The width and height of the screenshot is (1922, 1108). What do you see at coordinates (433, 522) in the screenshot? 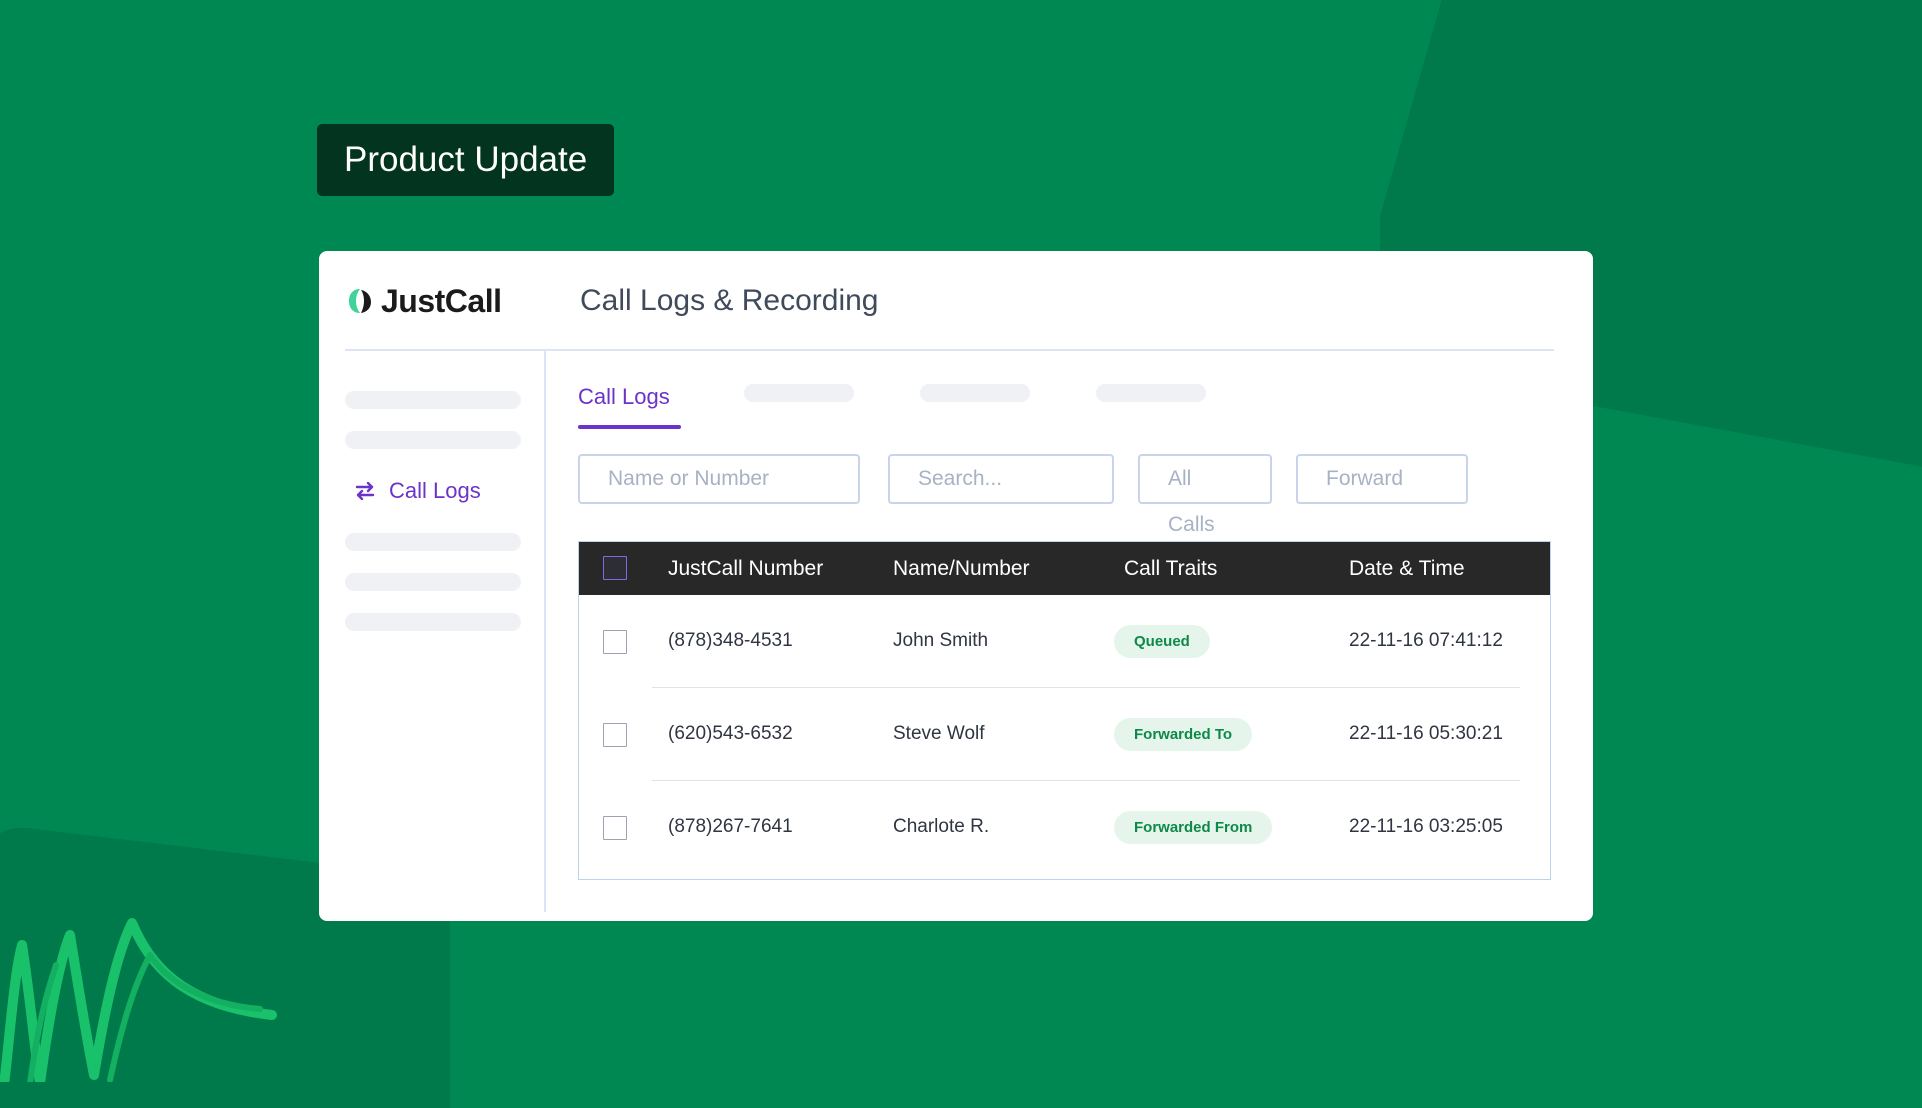
I see `sidebar: Call Logs` at bounding box center [433, 522].